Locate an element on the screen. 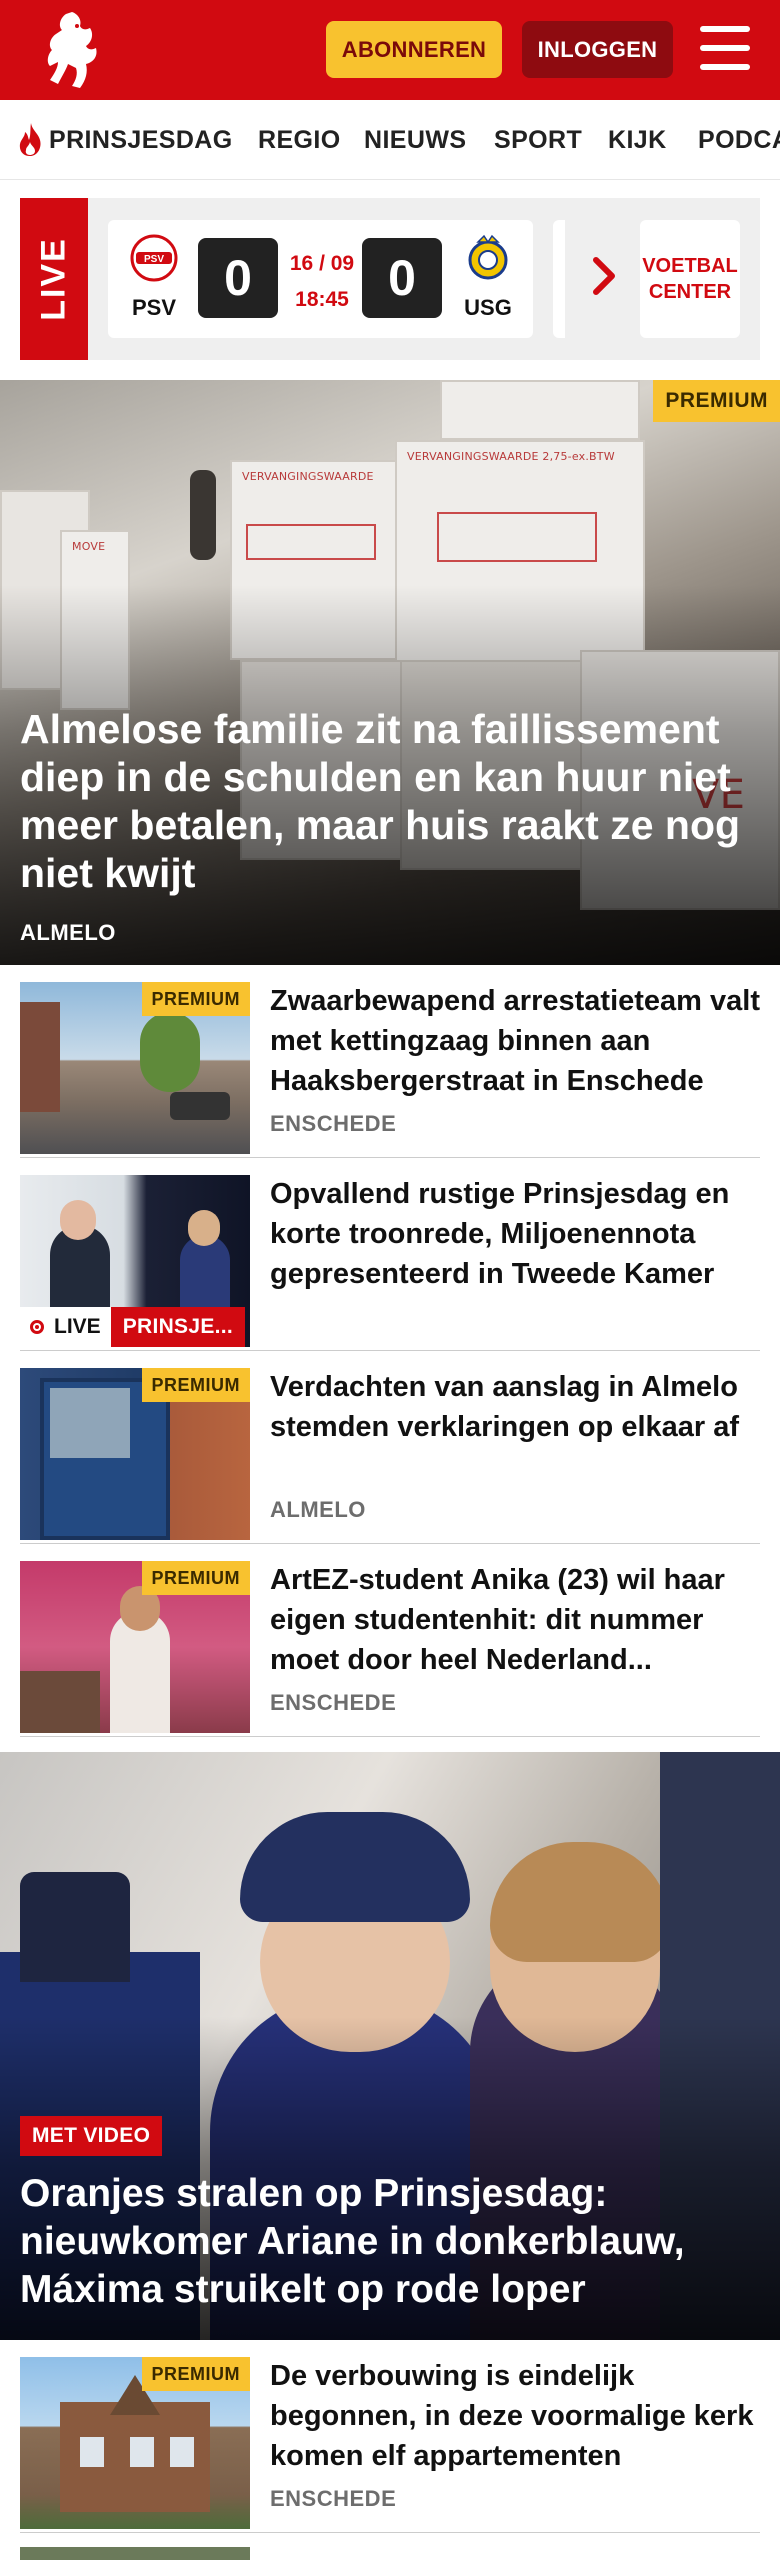  login-button: INLOGGEN is located at coordinates (597, 49).